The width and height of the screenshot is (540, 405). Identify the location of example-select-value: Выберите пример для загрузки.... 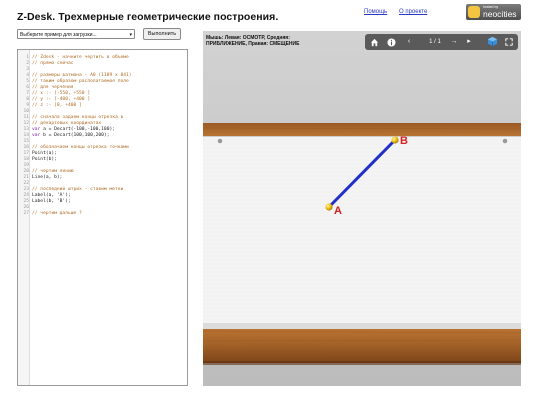
(58, 35).